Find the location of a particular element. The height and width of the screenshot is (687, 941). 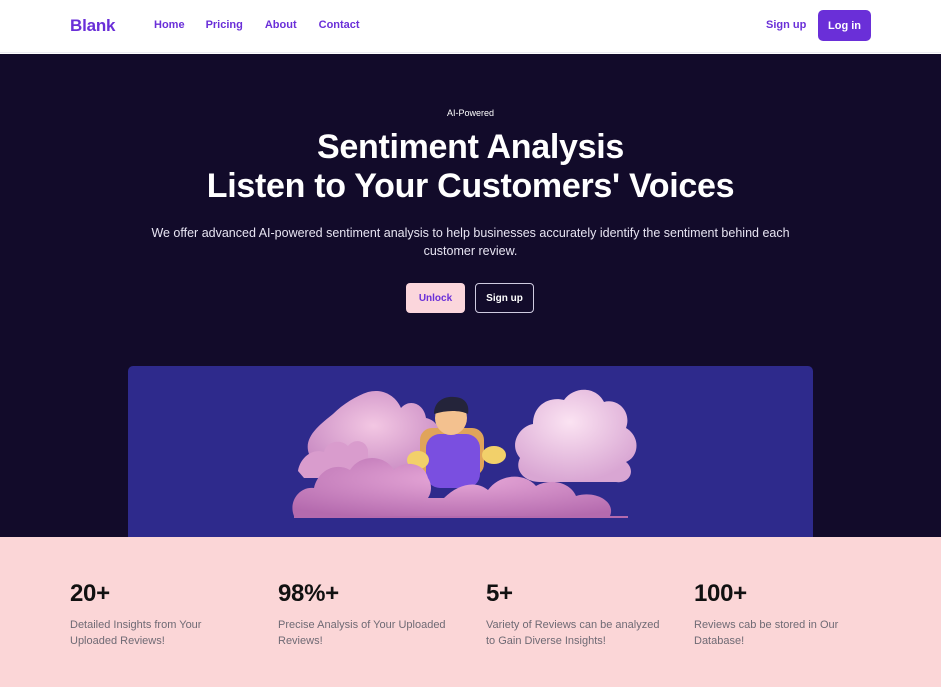

stat-value: 100+ is located at coordinates (720, 593).